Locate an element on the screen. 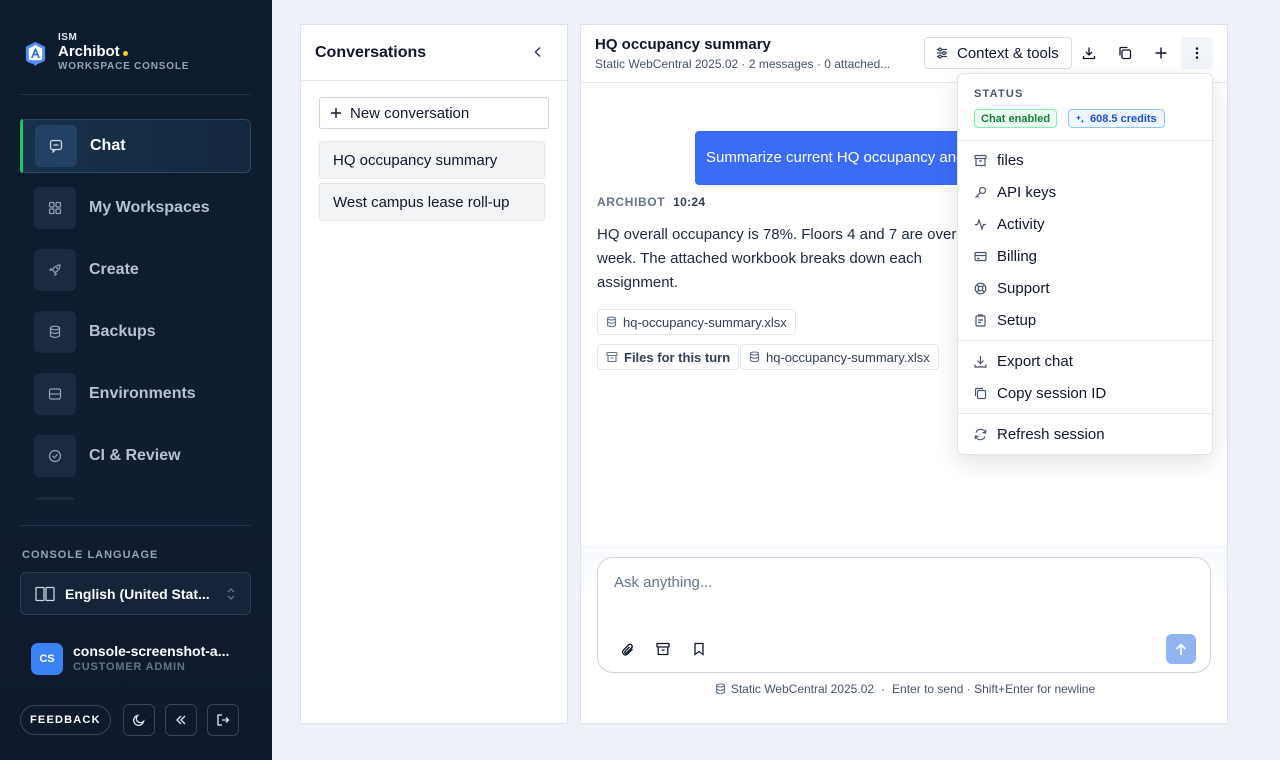 The image size is (1280, 760). bot-name: ARCHIBOT is located at coordinates (631, 202).